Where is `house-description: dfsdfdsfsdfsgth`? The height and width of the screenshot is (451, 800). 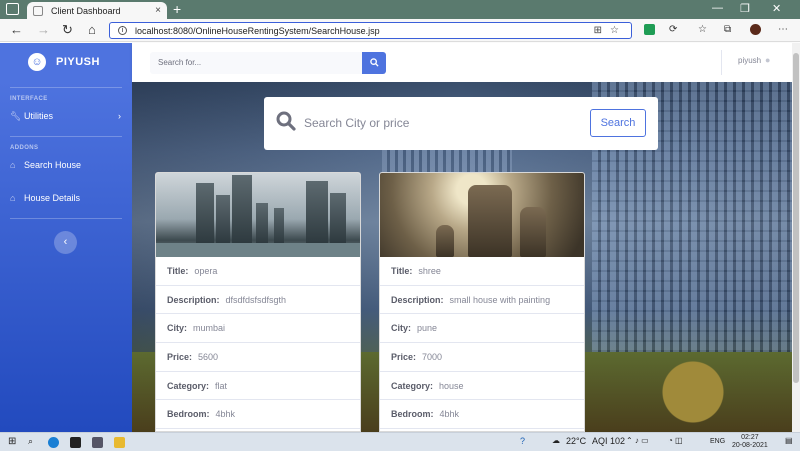 house-description: dfsdfdsfsdfsgth is located at coordinates (256, 299).